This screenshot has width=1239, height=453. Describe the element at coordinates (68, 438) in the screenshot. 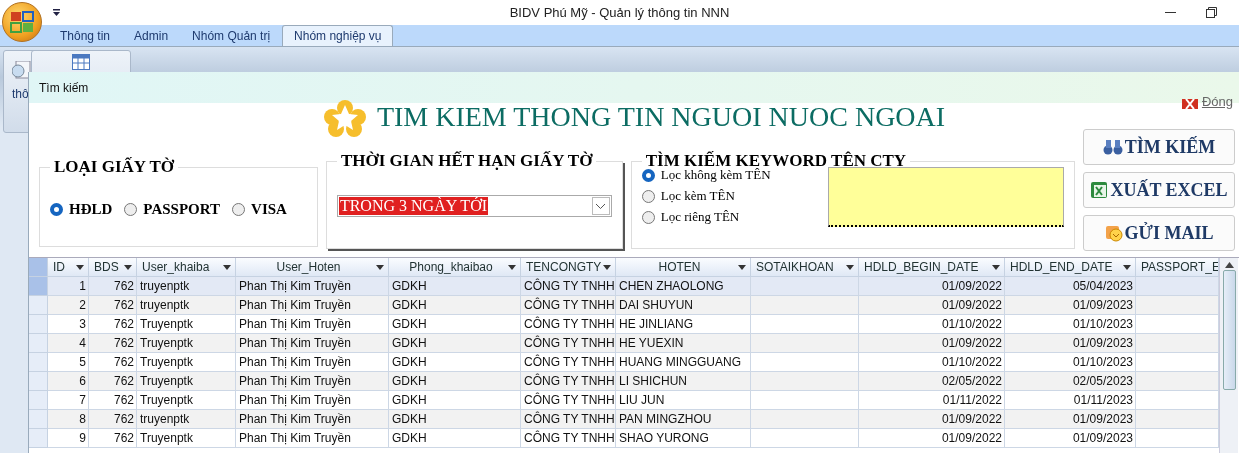

I see `table-cell: 9` at that location.